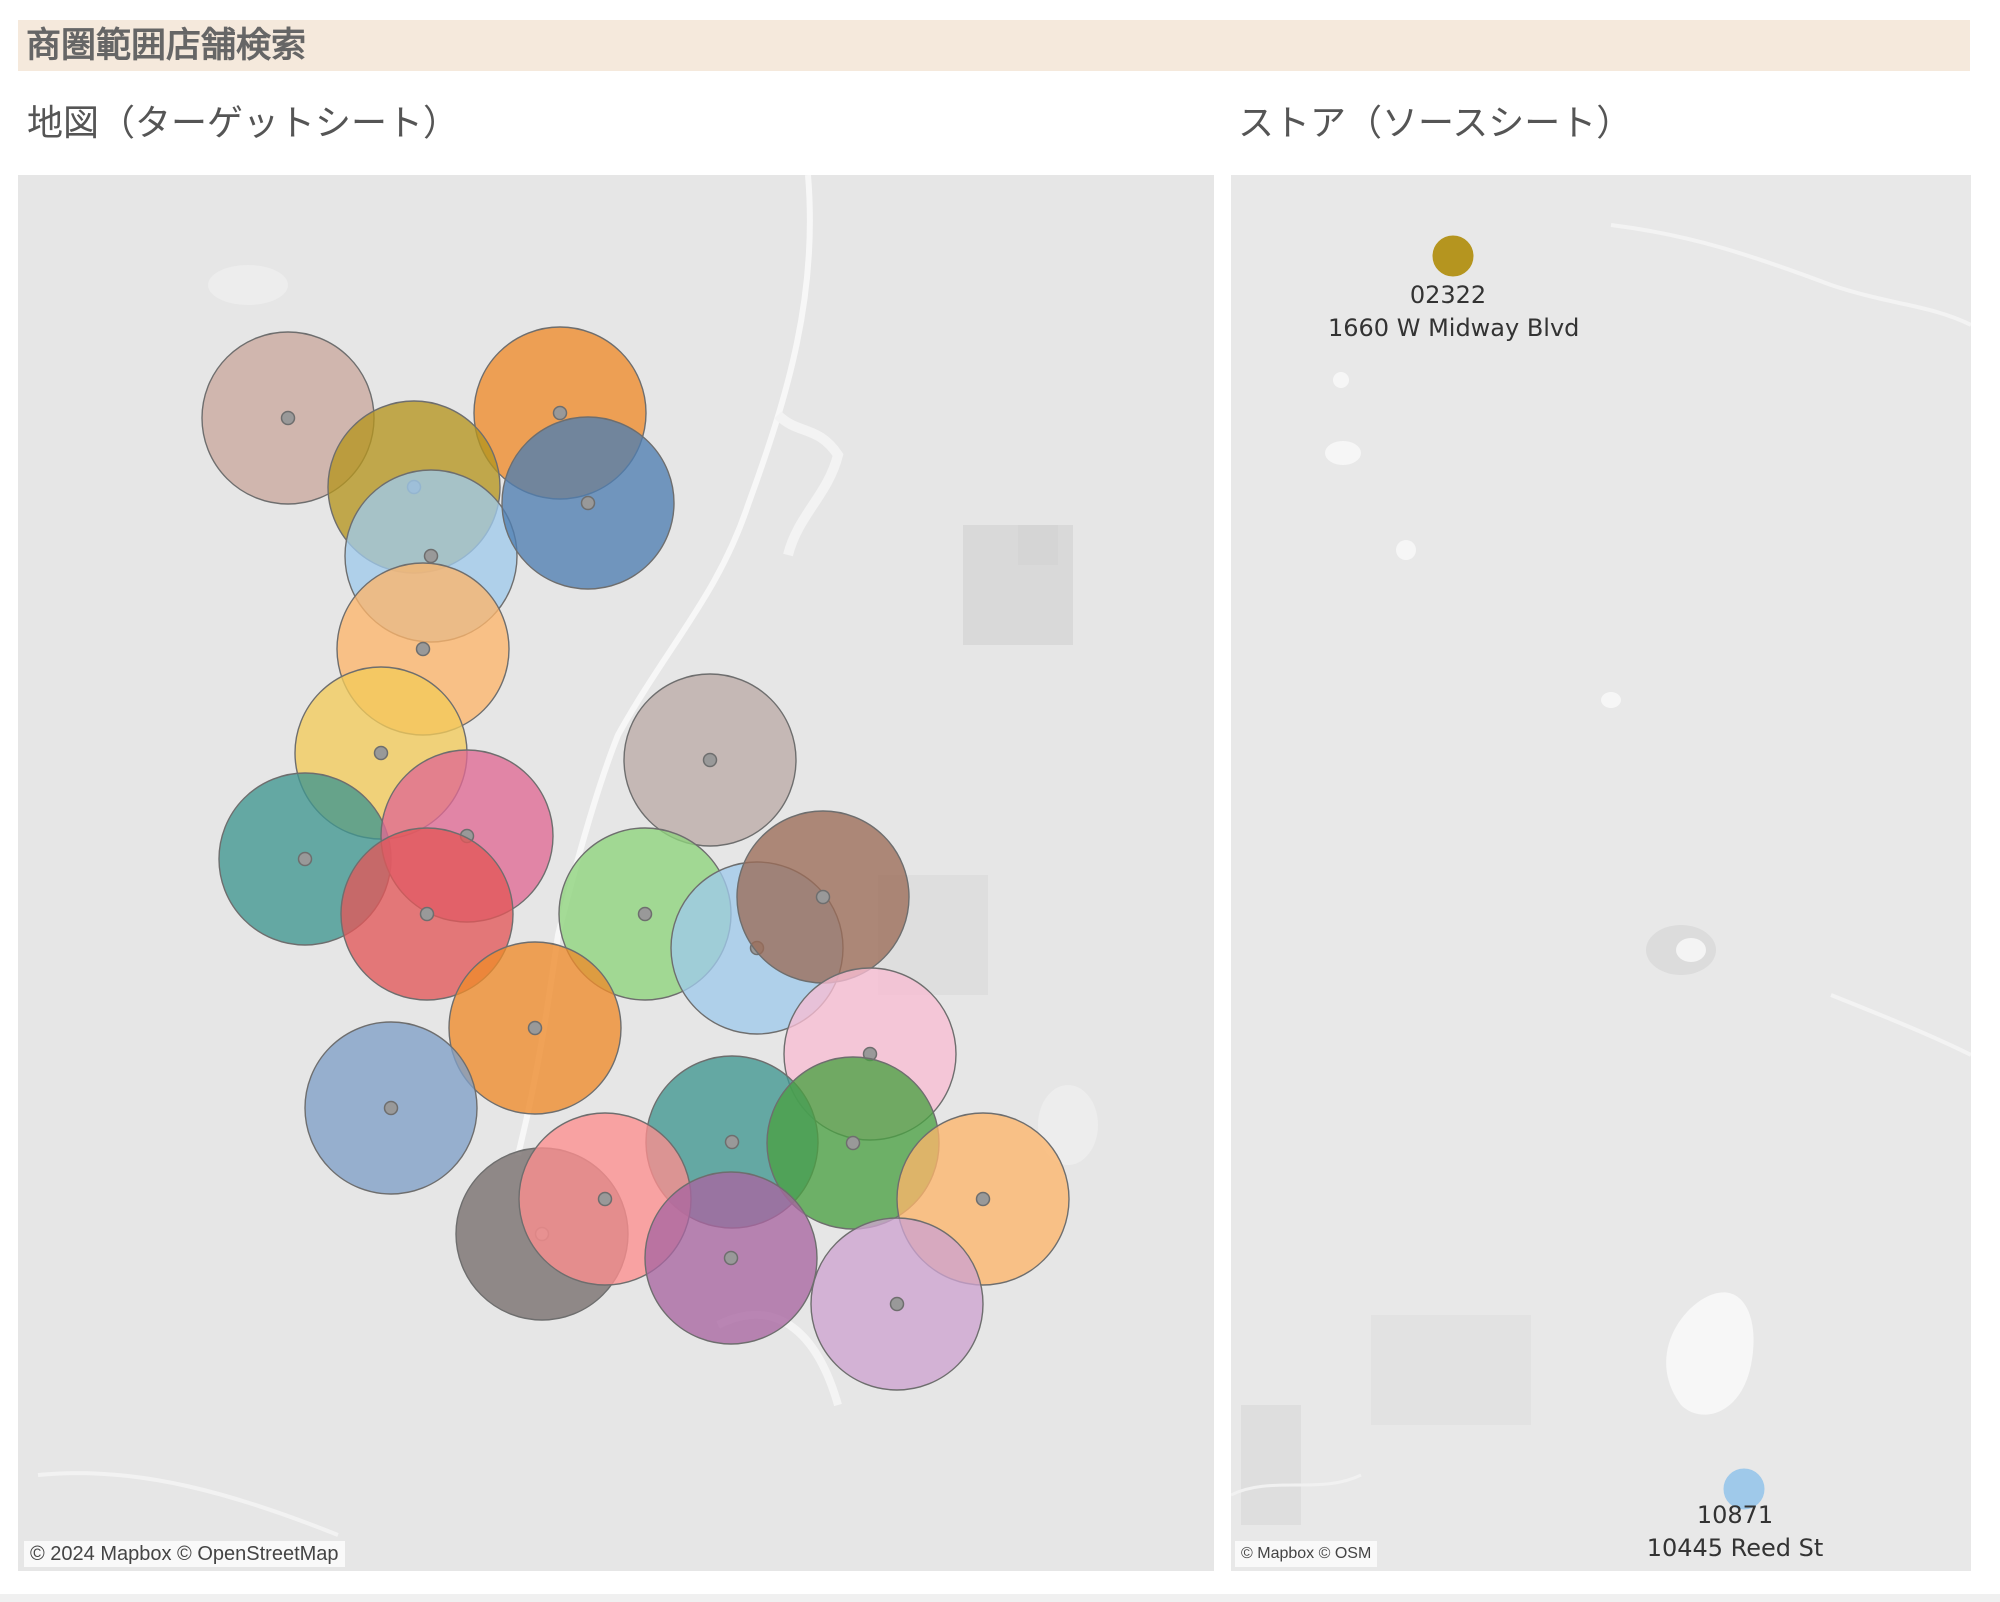 The height and width of the screenshot is (1602, 2000). I want to click on store-label: 10871 10445 Reed St, so click(1735, 1532).